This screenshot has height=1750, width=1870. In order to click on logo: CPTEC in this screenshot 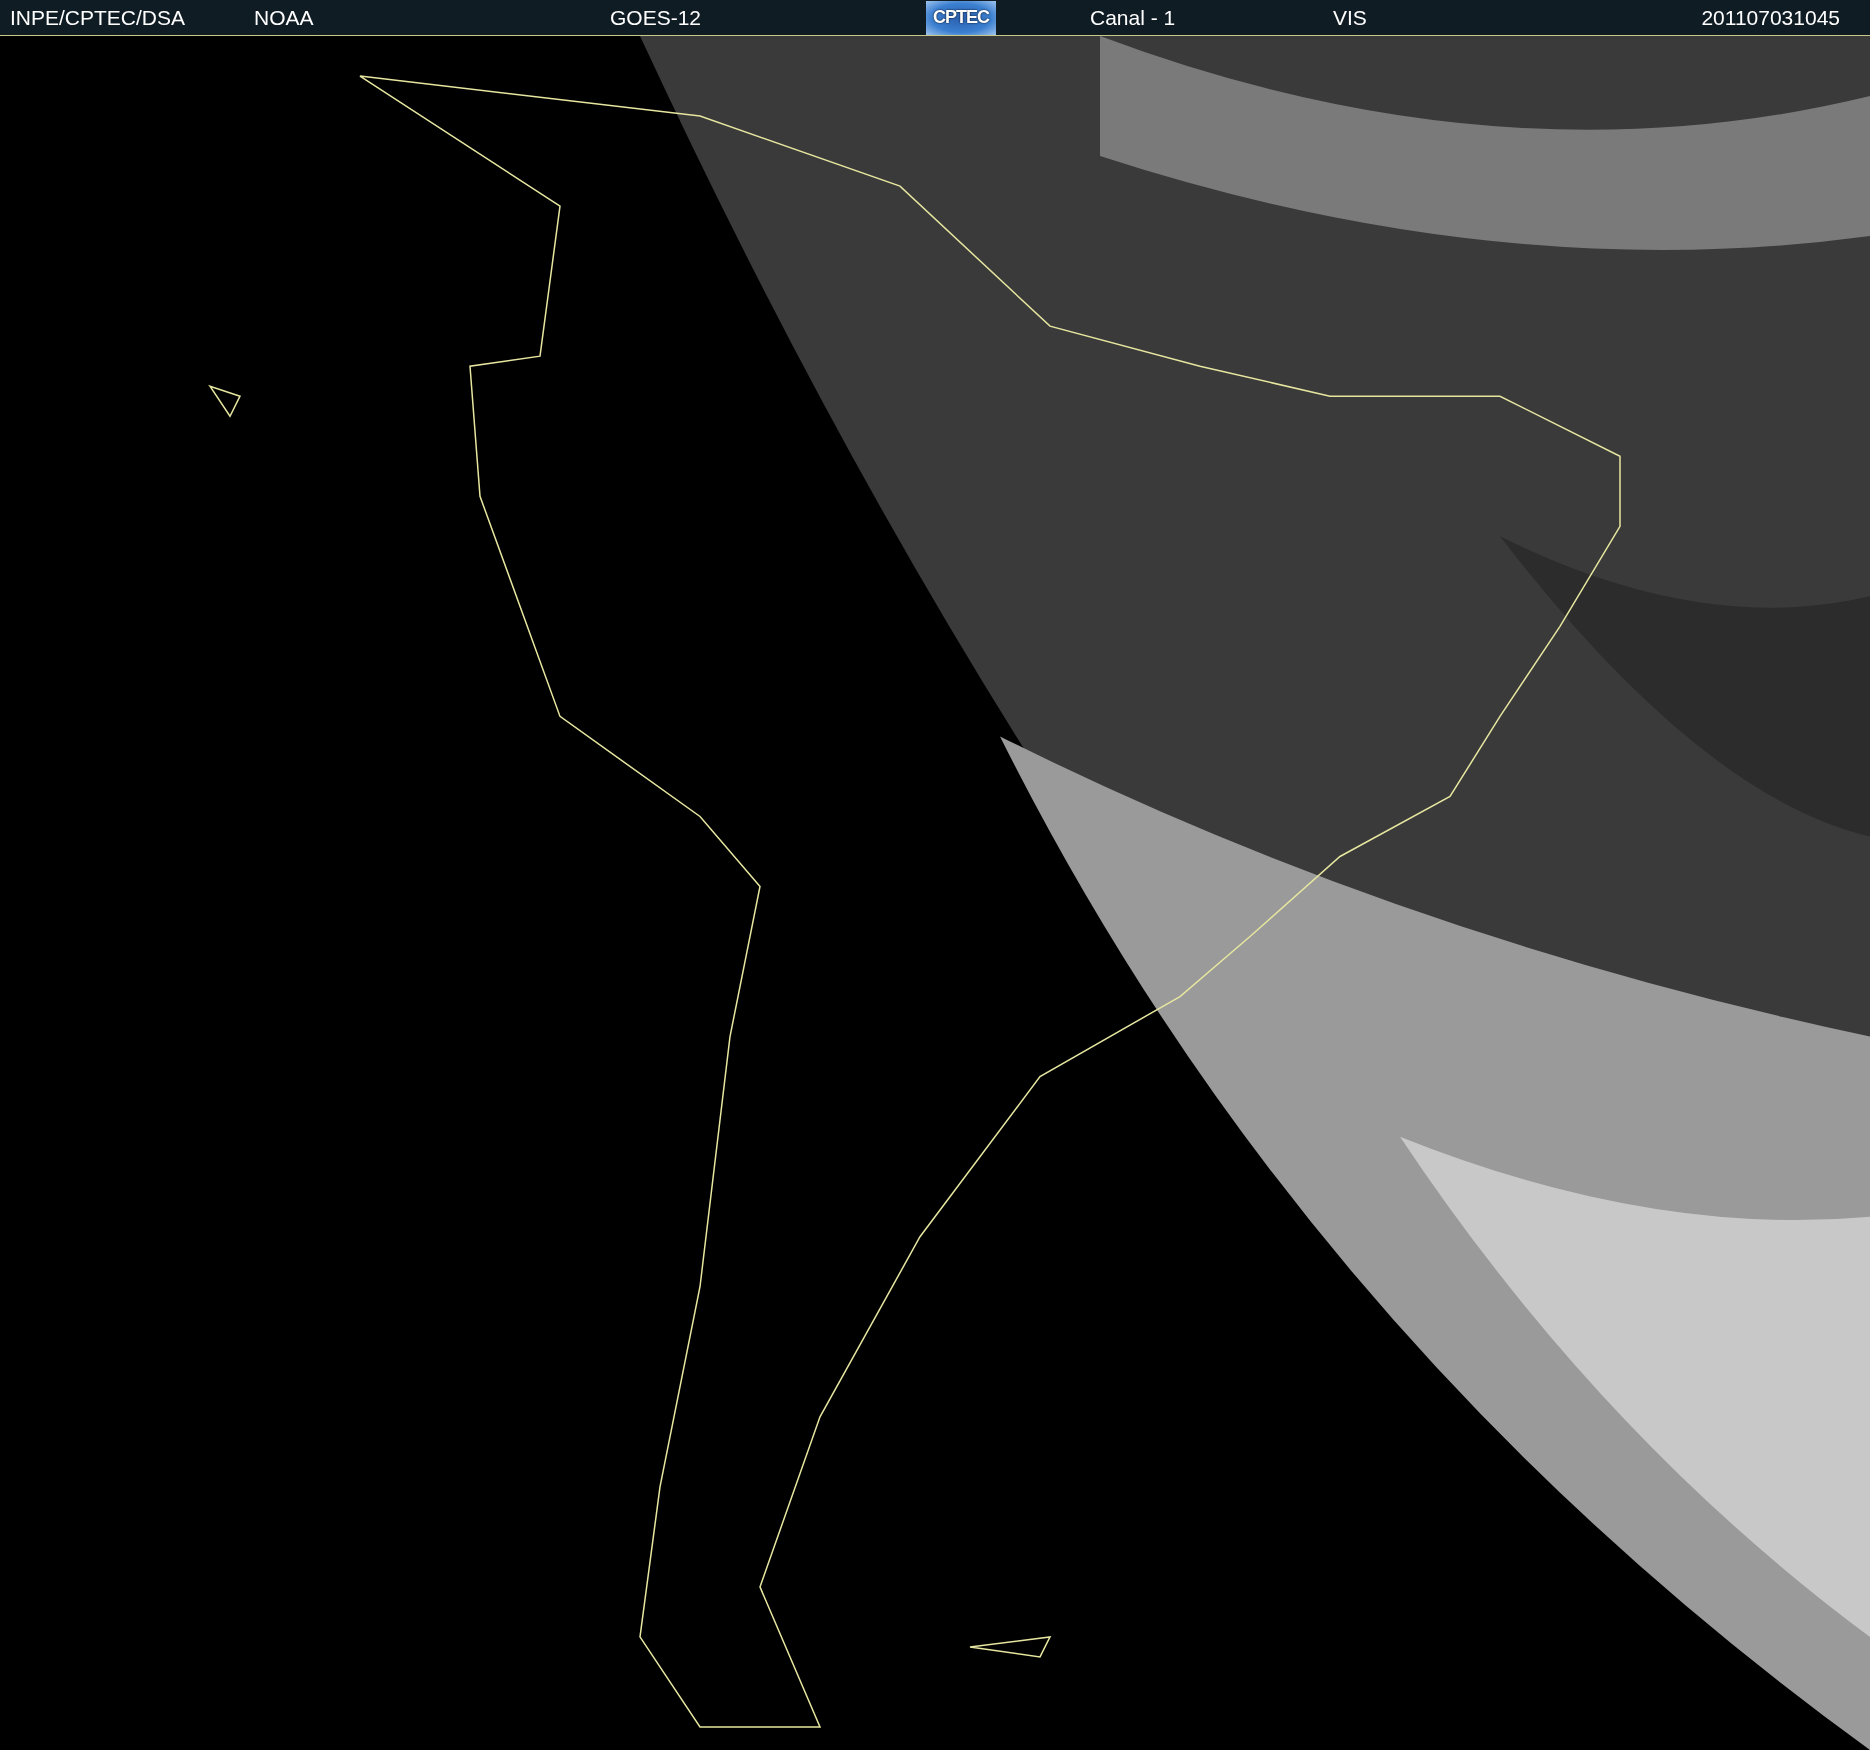, I will do `click(961, 17)`.